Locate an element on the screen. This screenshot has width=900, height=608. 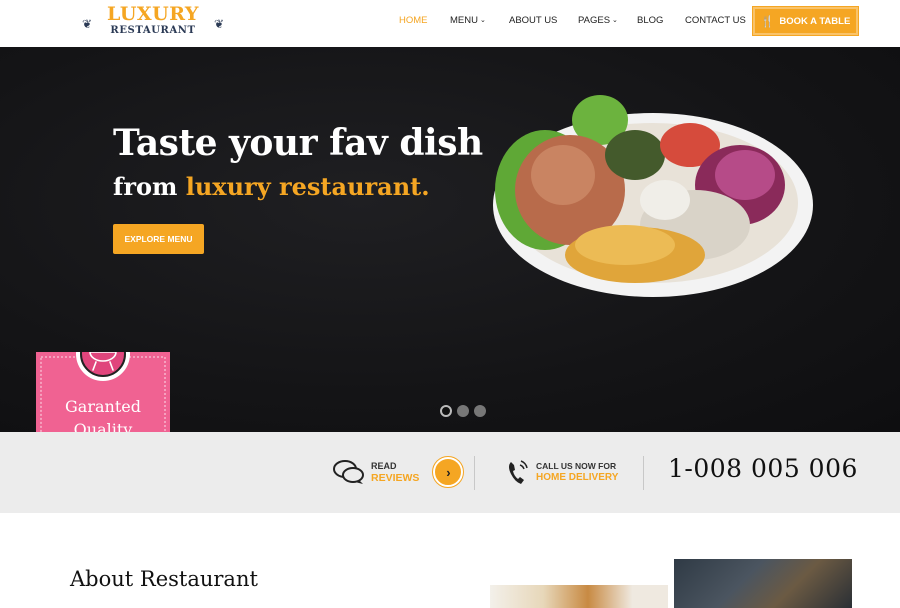
hero-subtitle-accent: luxury restaurant. is located at coordinates (307, 186).